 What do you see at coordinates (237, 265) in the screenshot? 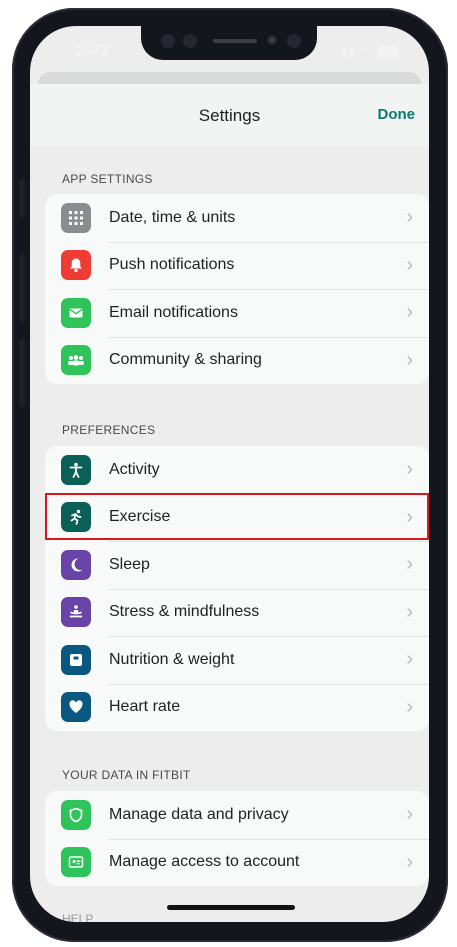
I see `row-push-notifications: Push notifications ›` at bounding box center [237, 265].